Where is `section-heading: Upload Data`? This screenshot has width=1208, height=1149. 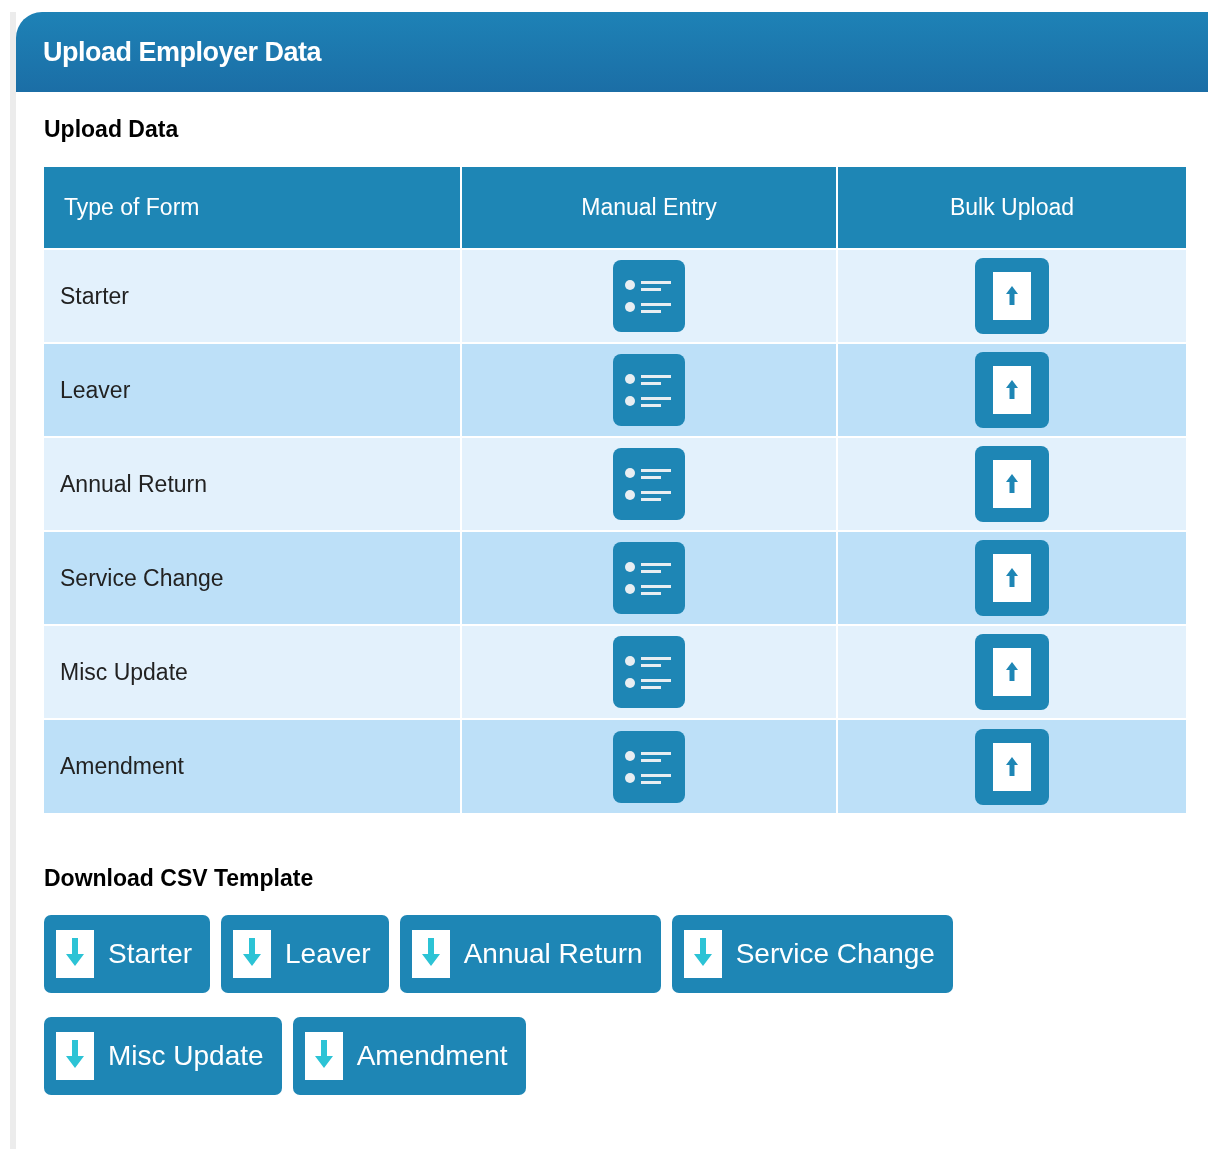
section-heading: Upload Data is located at coordinates (112, 128).